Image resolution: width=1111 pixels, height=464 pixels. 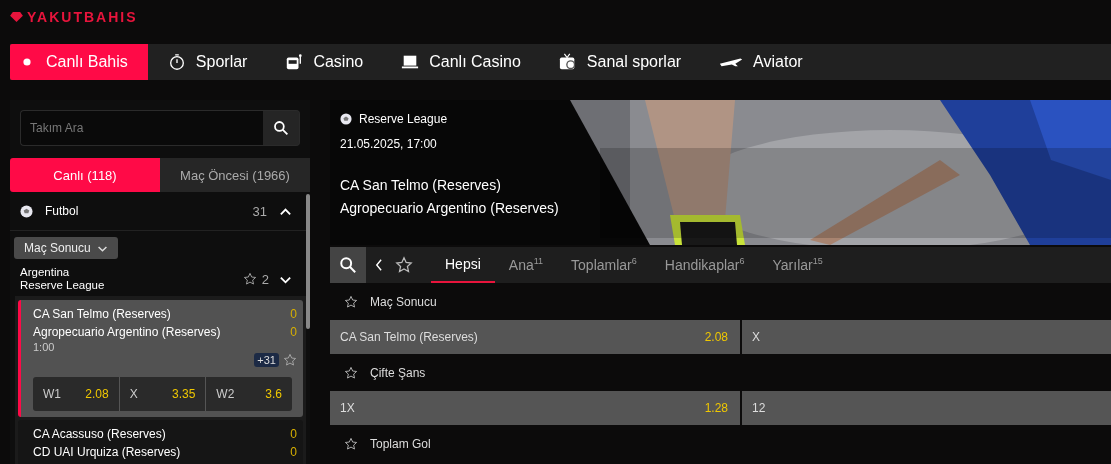 I want to click on market-title: Toplam Gol, so click(x=400, y=443).